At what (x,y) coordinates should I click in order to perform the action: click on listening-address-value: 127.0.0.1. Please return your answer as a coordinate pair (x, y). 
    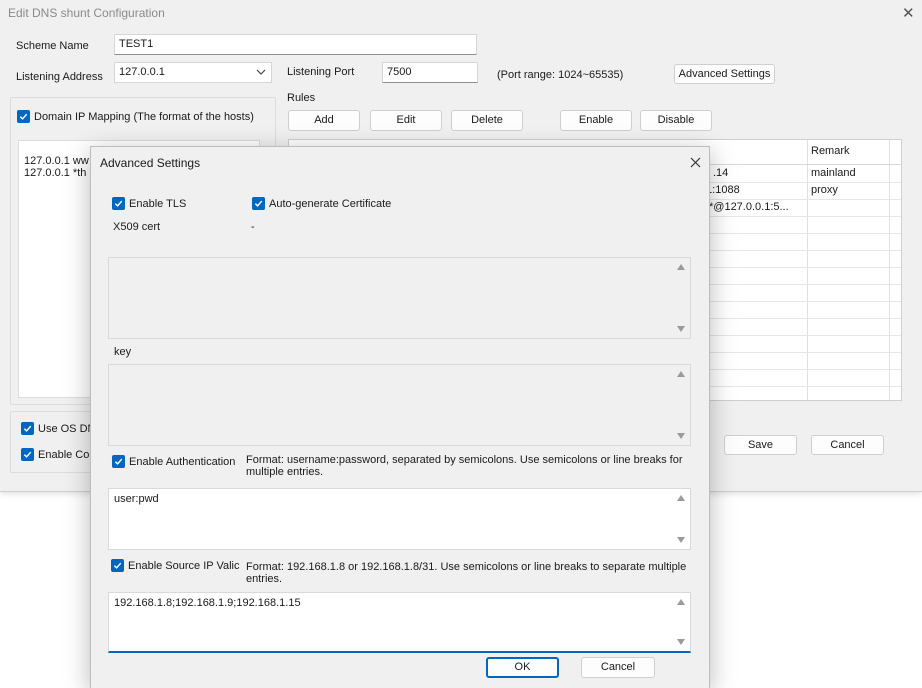
    Looking at the image, I should click on (142, 72).